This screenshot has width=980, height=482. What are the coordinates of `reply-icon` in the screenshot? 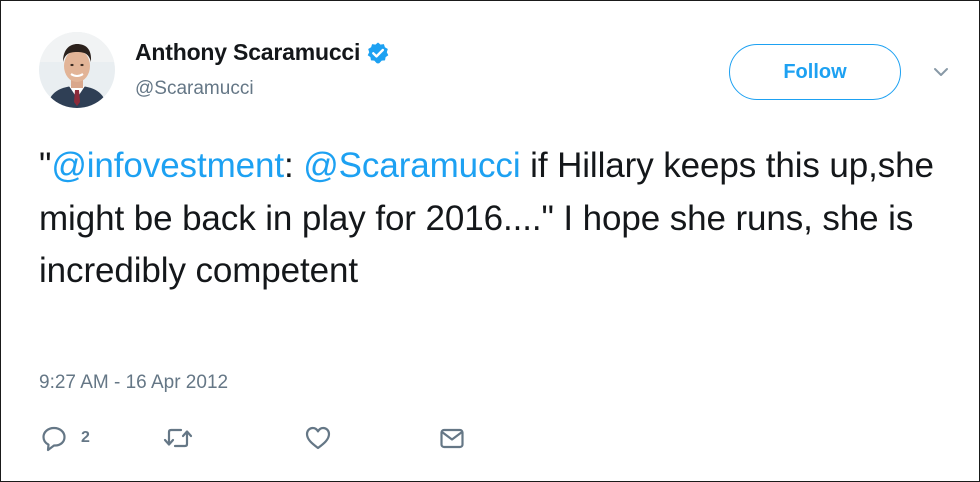 It's located at (54, 438).